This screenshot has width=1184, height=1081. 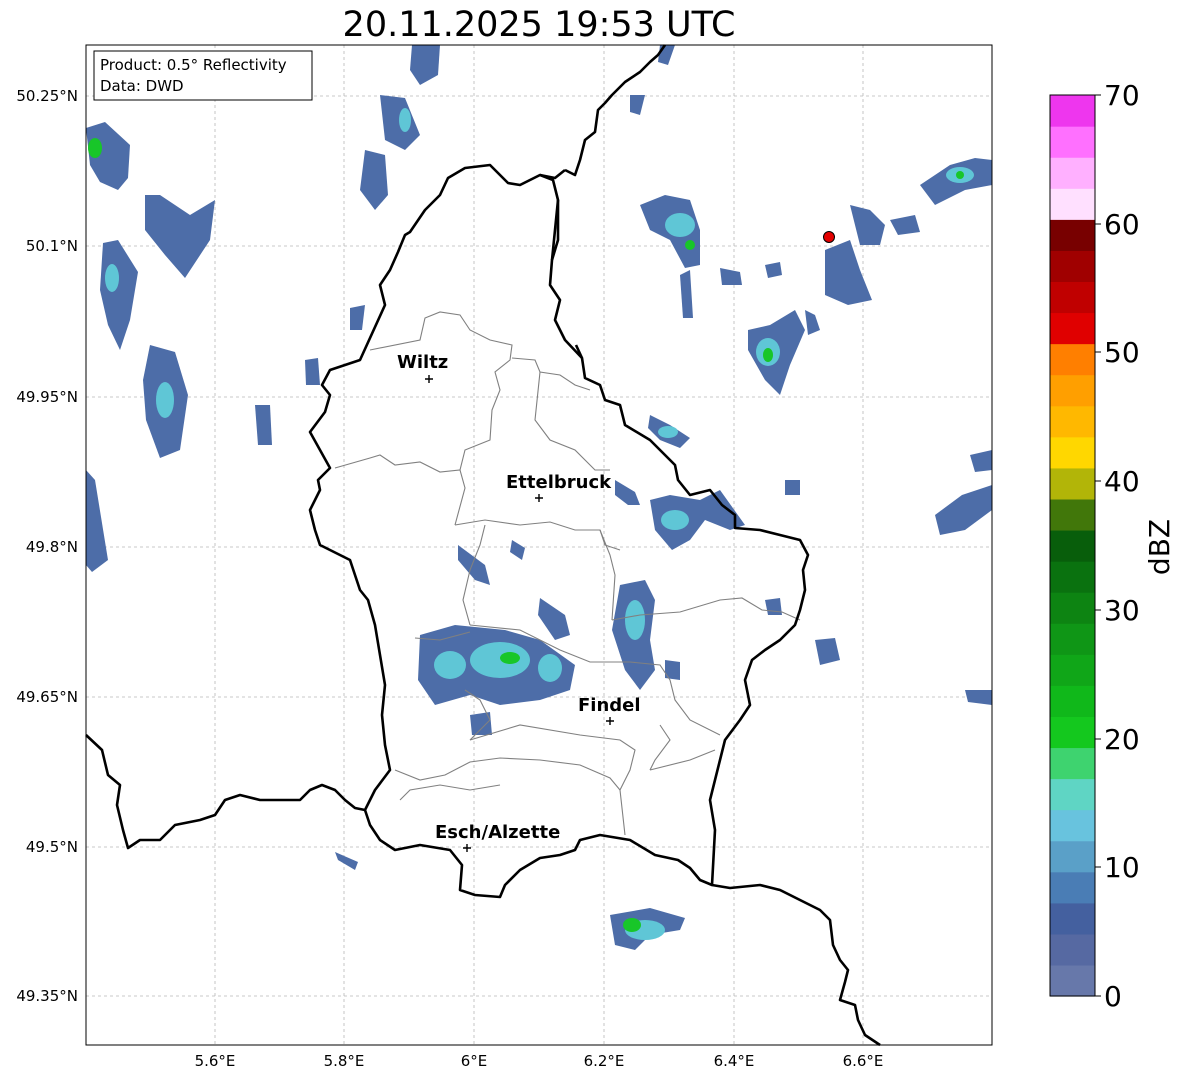 I want to click on colorbar-tick-label: 50, so click(x=1122, y=352).